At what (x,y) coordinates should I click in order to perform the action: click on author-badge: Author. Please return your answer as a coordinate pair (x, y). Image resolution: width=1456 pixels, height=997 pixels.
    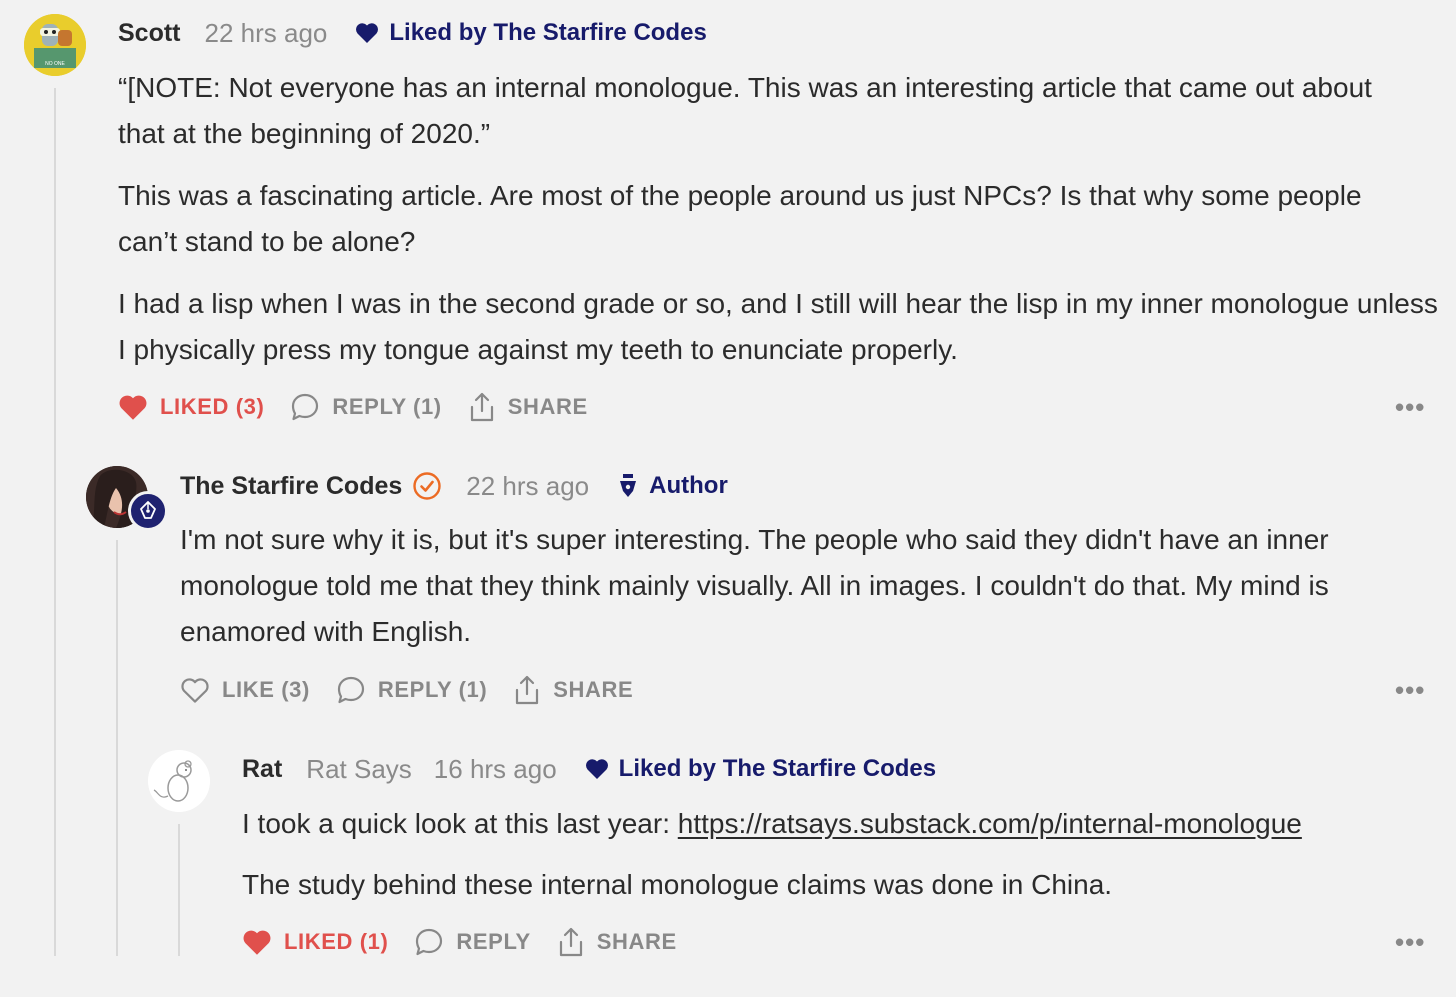
    Looking at the image, I should click on (672, 486).